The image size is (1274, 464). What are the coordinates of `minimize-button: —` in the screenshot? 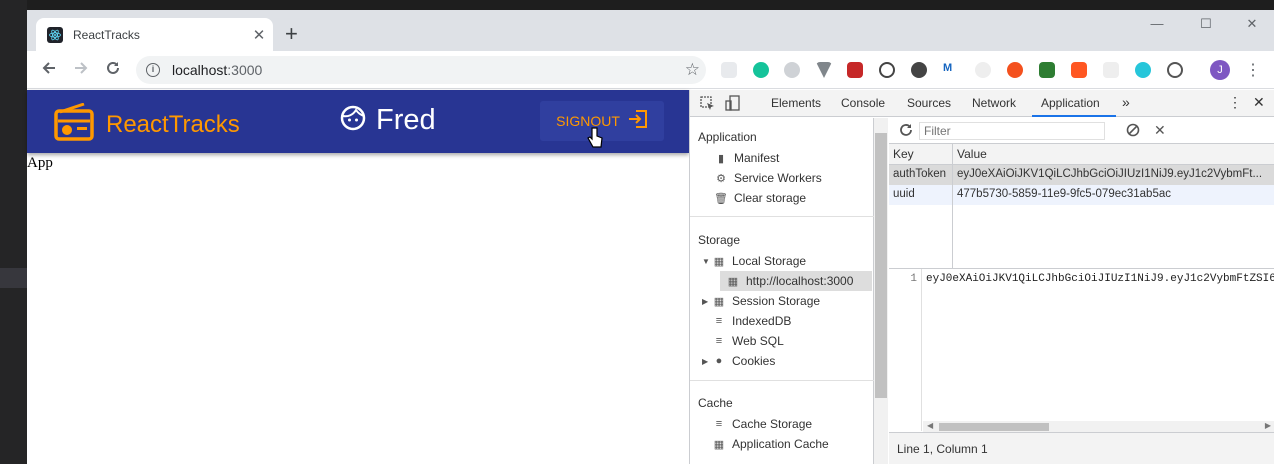 It's located at (1157, 23).